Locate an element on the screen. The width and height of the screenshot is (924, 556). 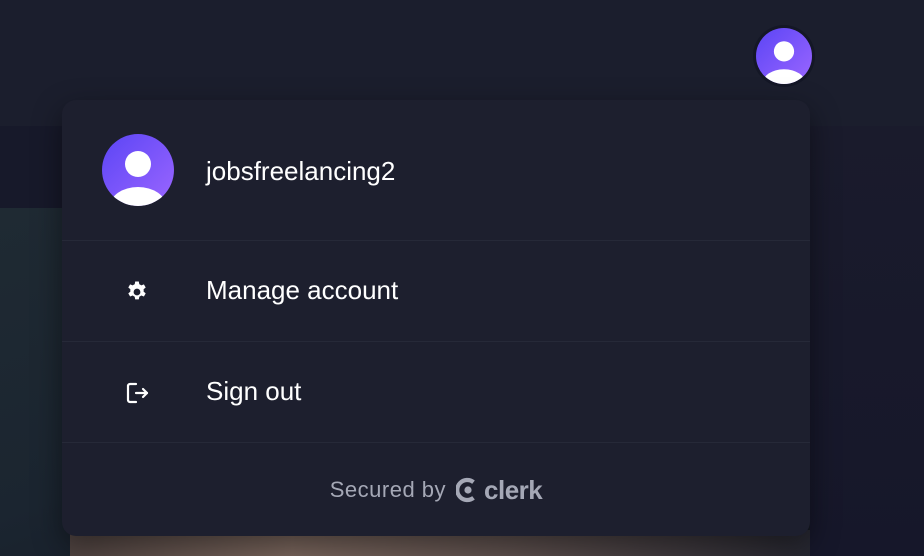
secured-by-label: Secured by is located at coordinates (388, 489).